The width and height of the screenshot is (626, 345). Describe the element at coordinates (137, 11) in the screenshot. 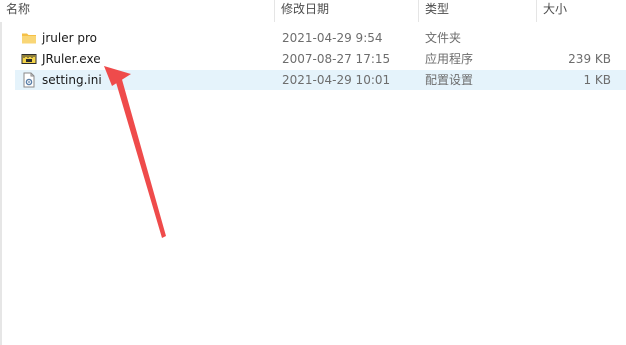

I see `column-header-name: 名称` at that location.